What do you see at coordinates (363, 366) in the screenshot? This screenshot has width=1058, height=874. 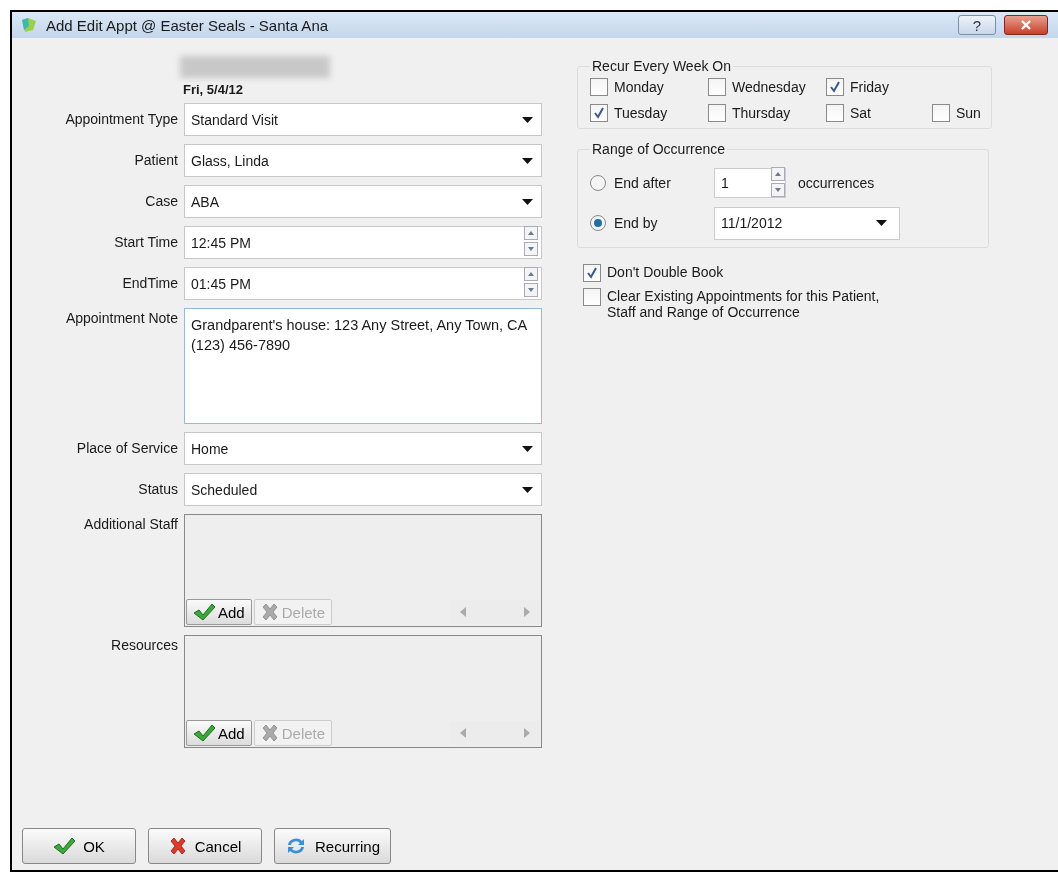 I see `note-field: Grandparent's house: 123 Any Street, Any Town, CA (123) 456-7890` at bounding box center [363, 366].